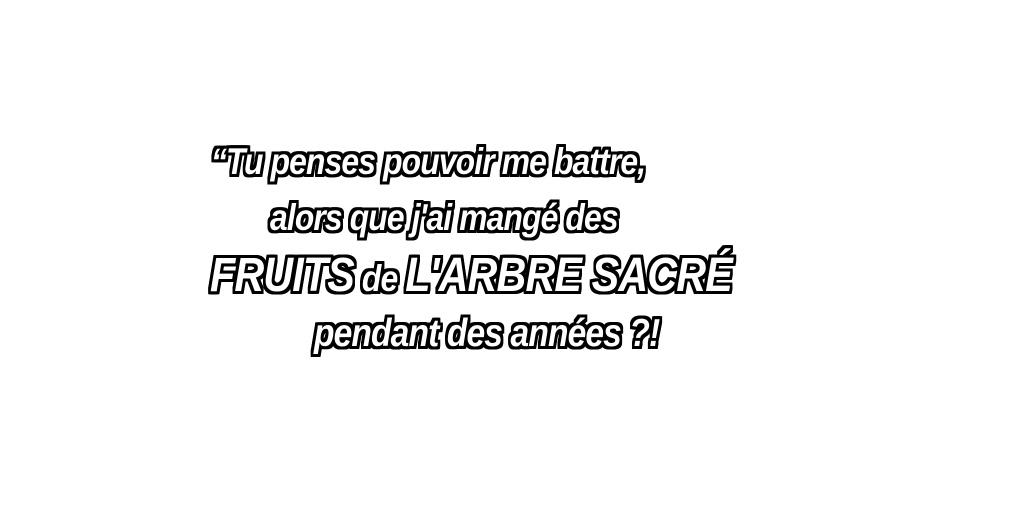  What do you see at coordinates (568, 275) in the screenshot?
I see `caption-emphasis-arbre-sacre: L'ARBRE SACRÉ` at bounding box center [568, 275].